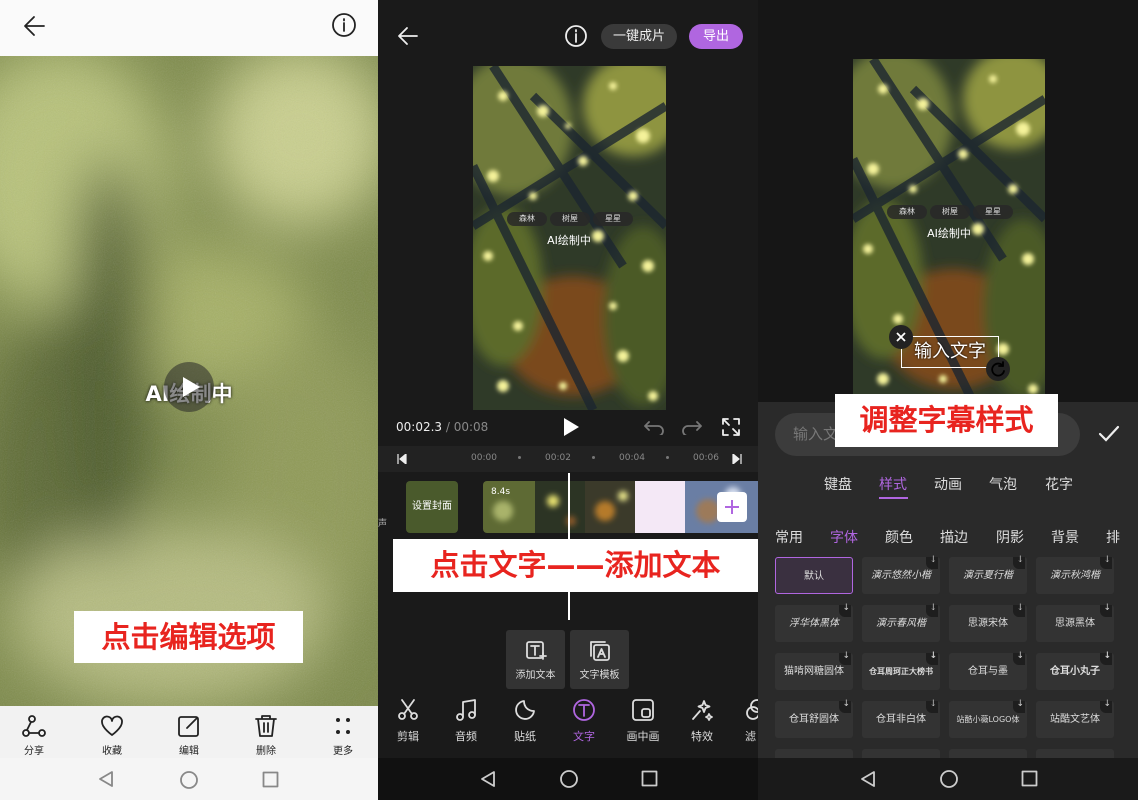  What do you see at coordinates (750, 736) in the screenshot?
I see `tool-label: 滤` at bounding box center [750, 736].